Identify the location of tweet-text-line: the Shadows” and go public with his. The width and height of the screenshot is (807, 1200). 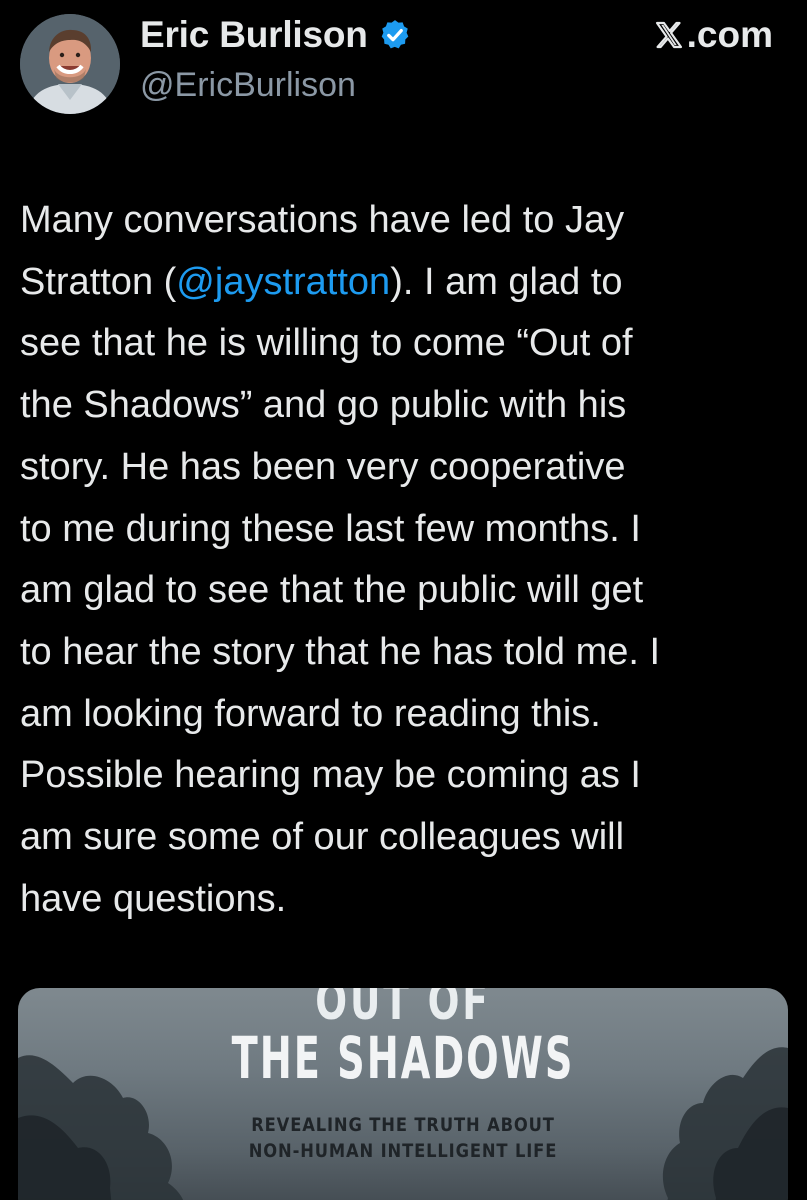
(405, 406).